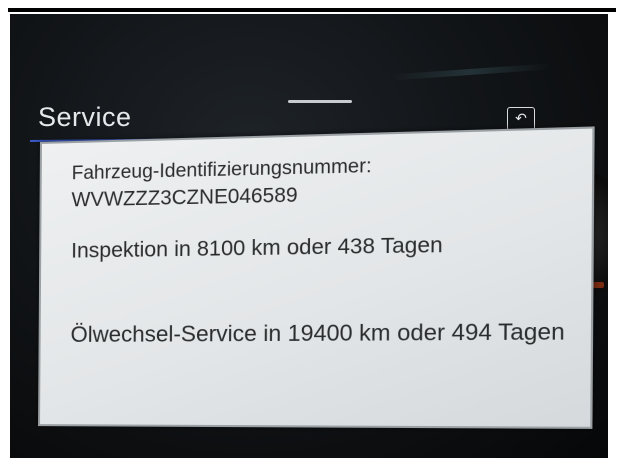 Image resolution: width=618 pixels, height=464 pixels. I want to click on page-title: Service, so click(85, 117).